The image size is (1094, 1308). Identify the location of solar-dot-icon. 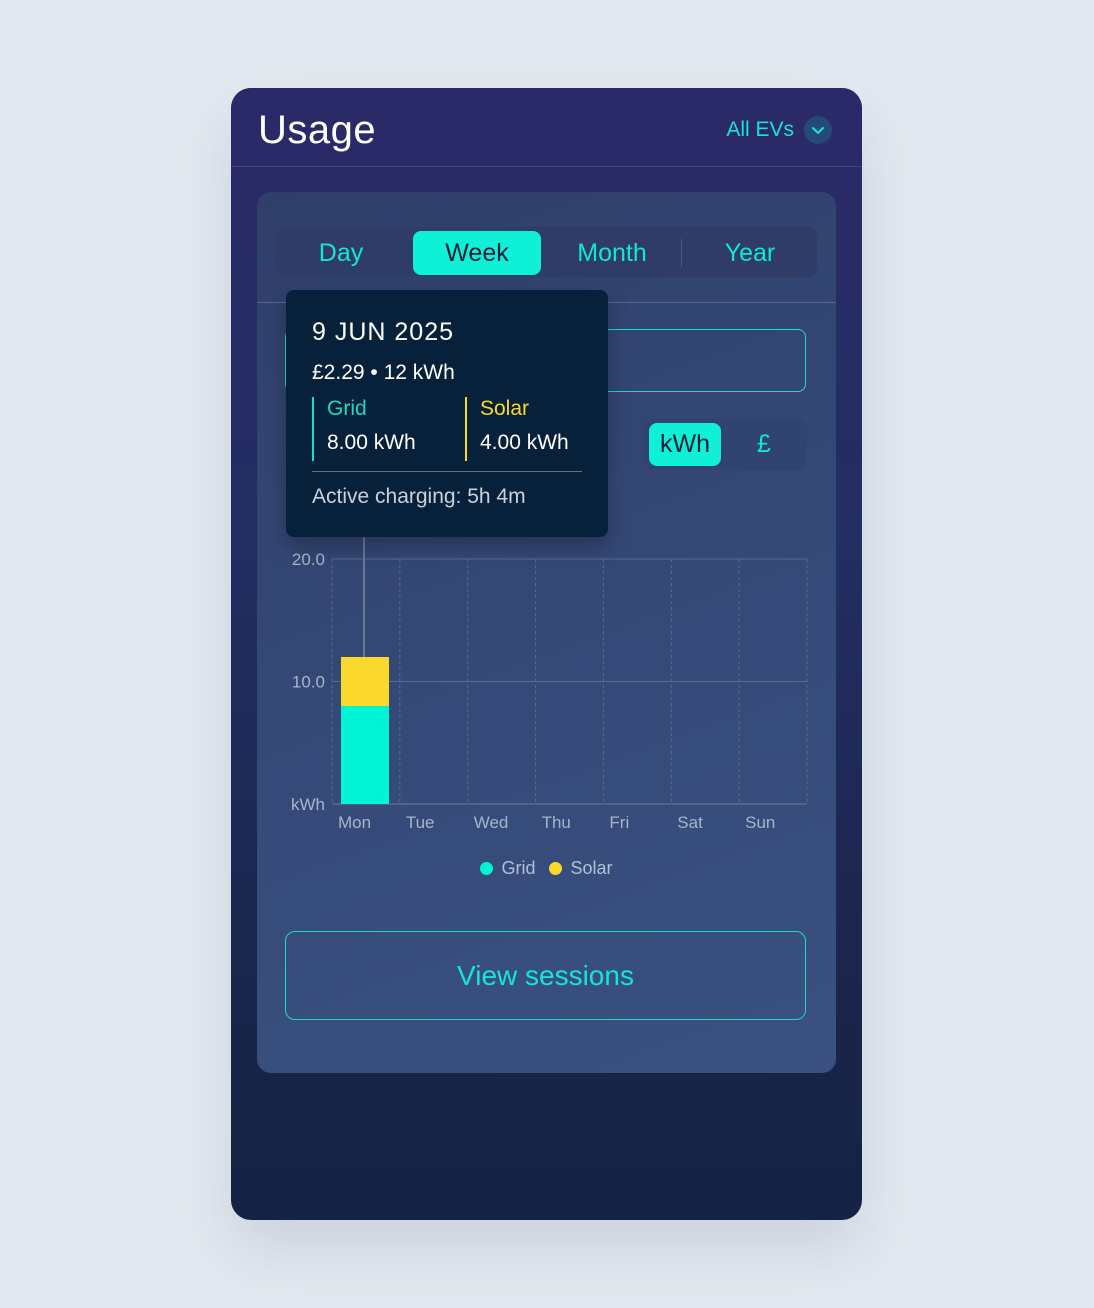
(556, 868).